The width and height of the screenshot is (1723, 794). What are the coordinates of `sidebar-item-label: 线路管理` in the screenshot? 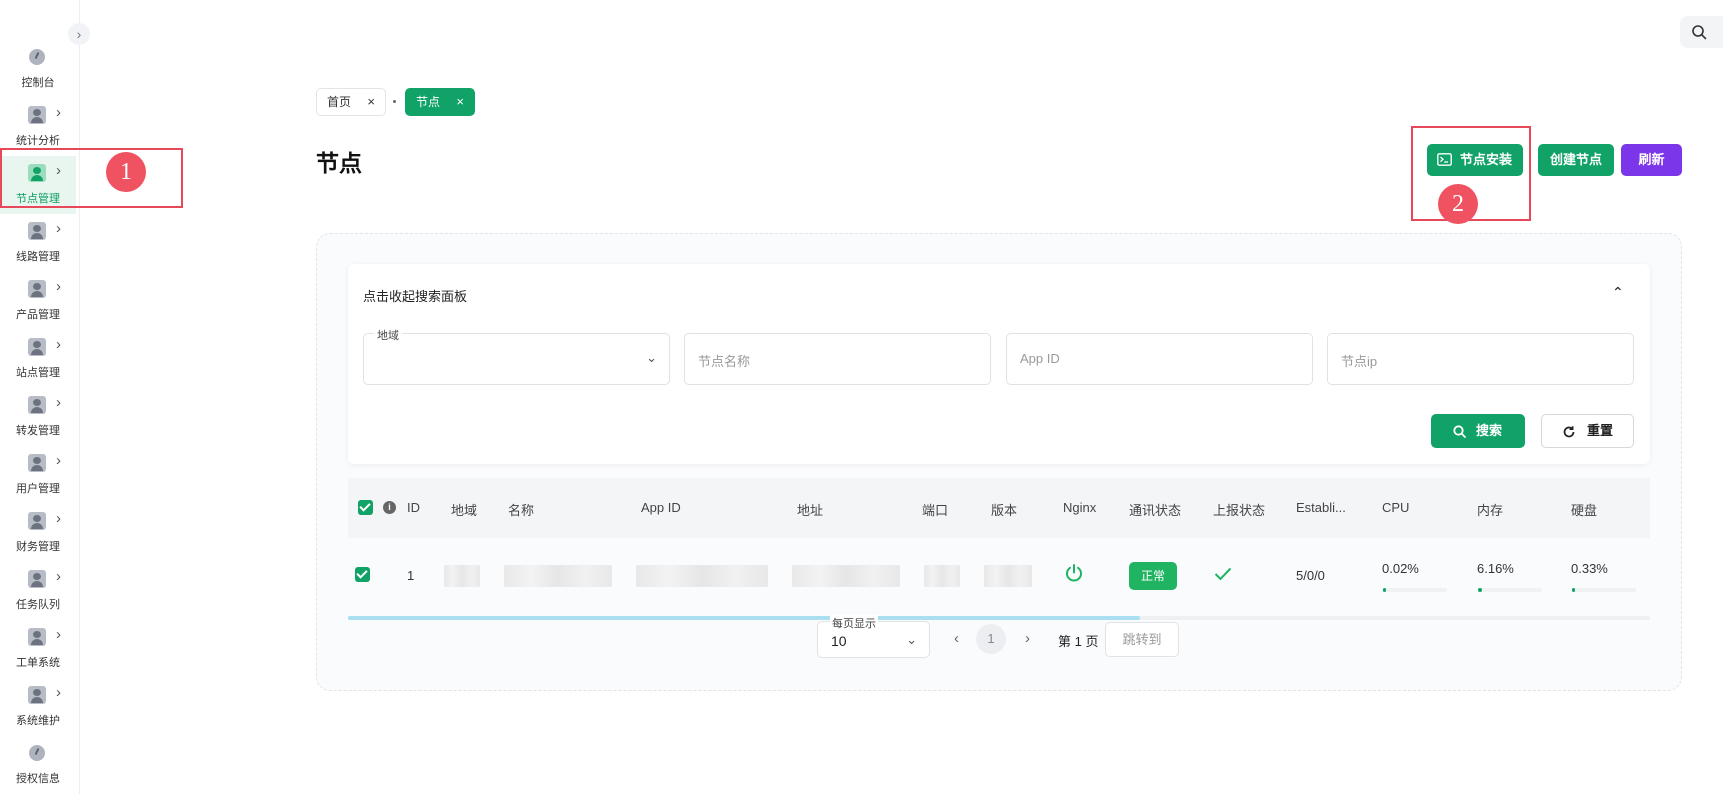 It's located at (38, 257).